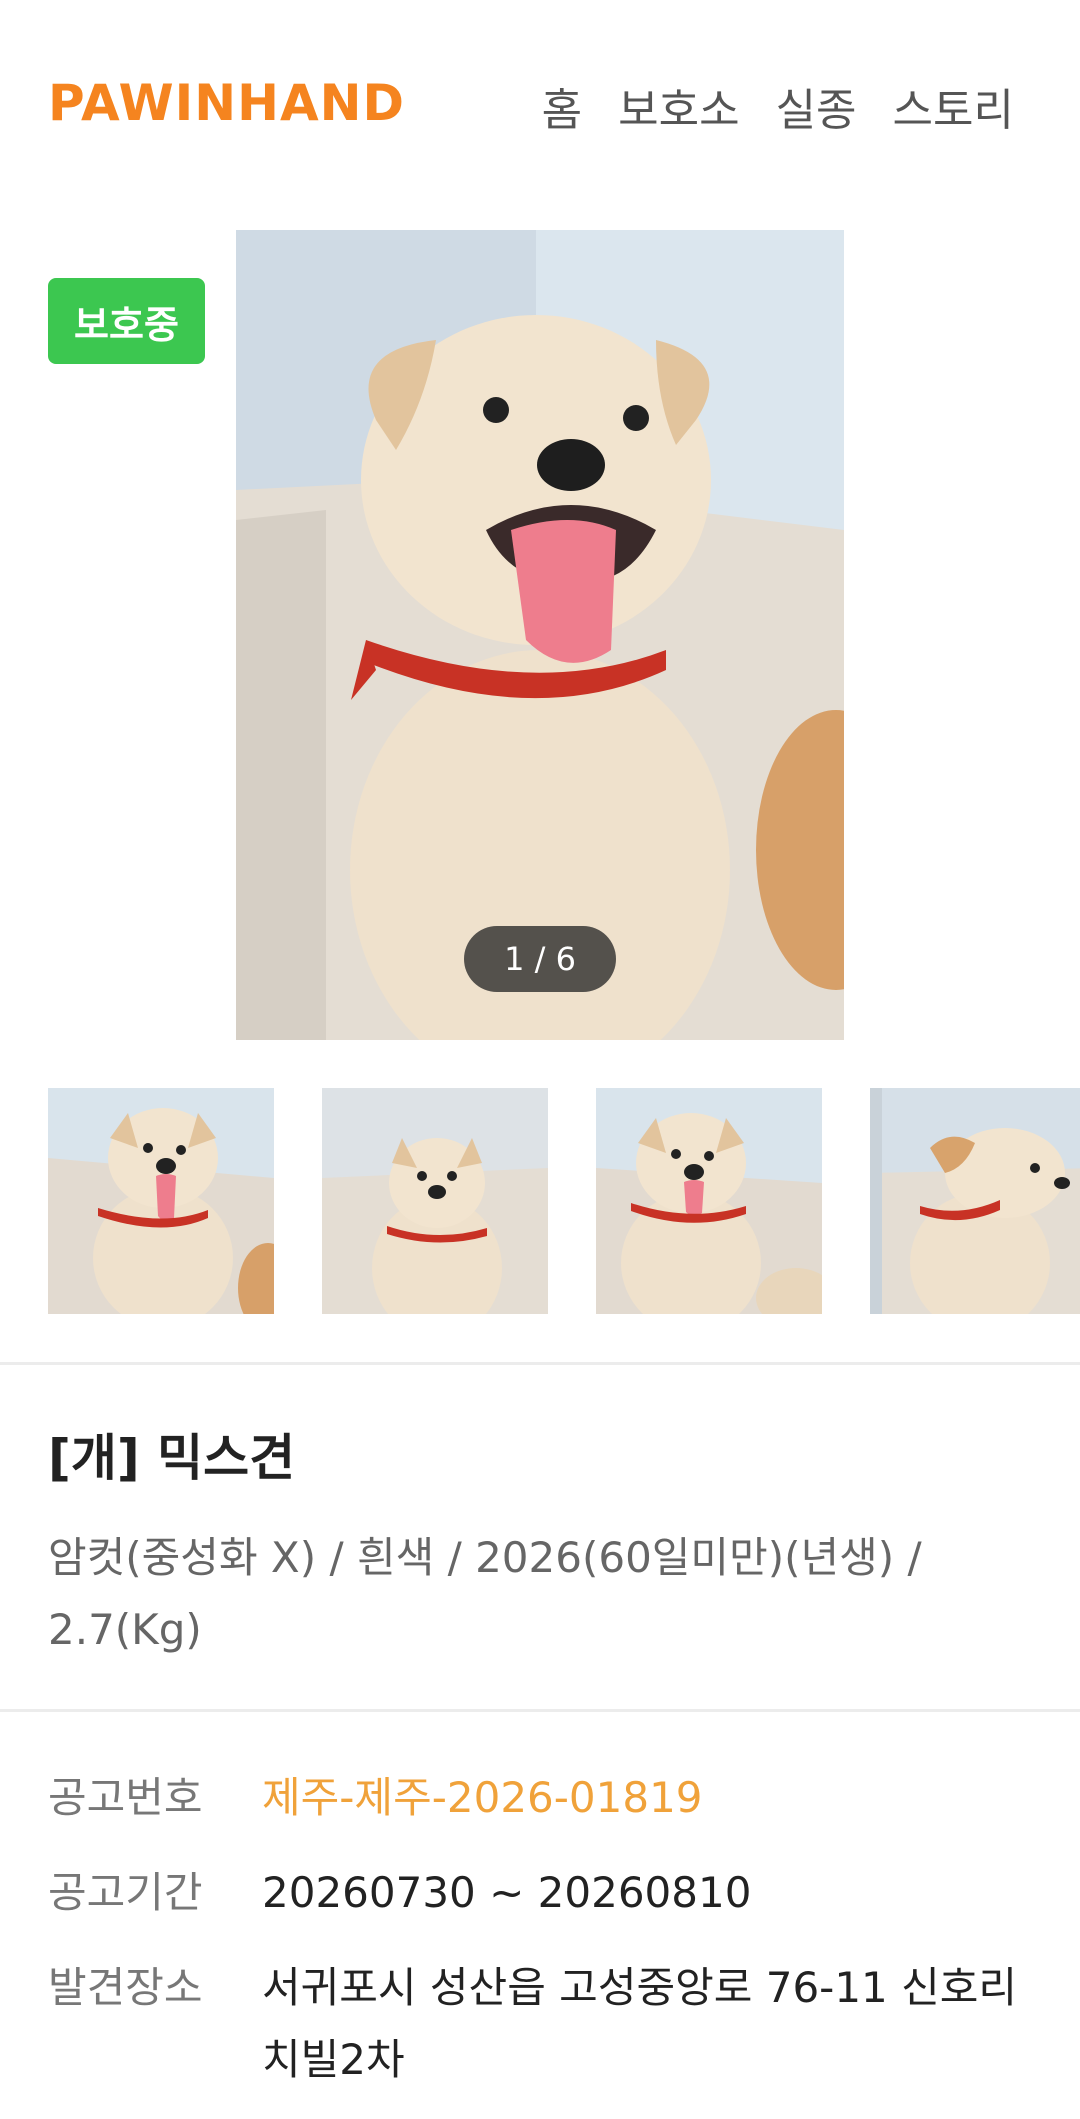 This screenshot has width=1080, height=2119. I want to click on found-location-value: 서귀포시 성산읍 고성중앙로 76-11 신호리치빌2차, so click(640, 2023).